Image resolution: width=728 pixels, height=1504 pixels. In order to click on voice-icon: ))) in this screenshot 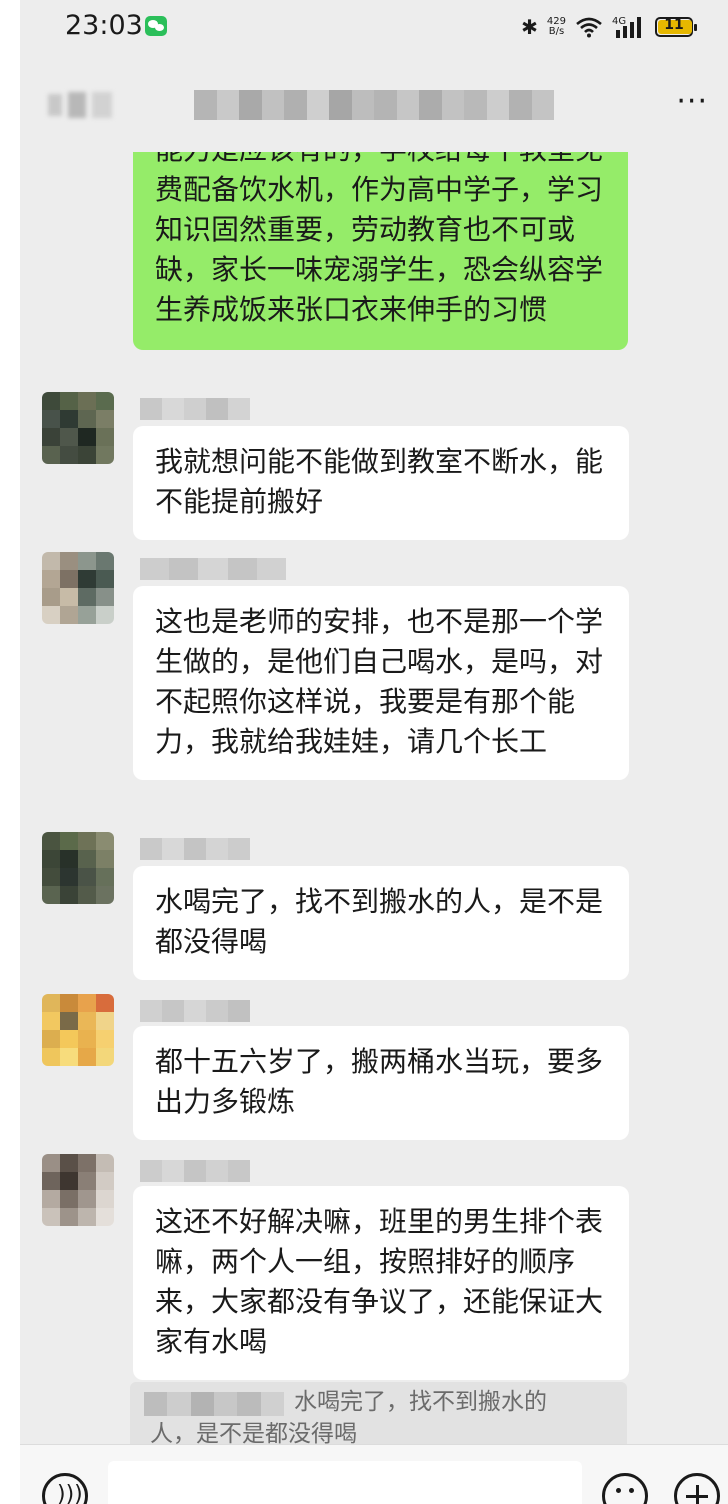, I will do `click(65, 1488)`.